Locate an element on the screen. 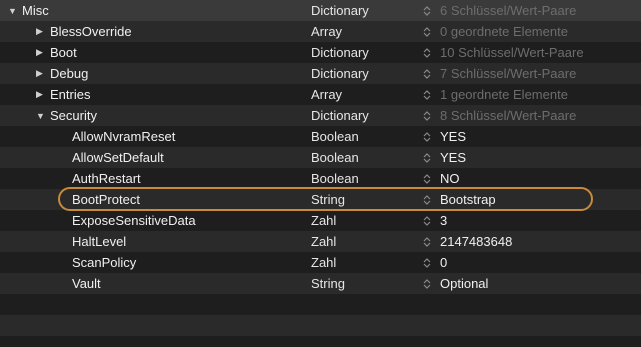  value-cell: 6 Schlüssel/Wert-Paare is located at coordinates (508, 10).